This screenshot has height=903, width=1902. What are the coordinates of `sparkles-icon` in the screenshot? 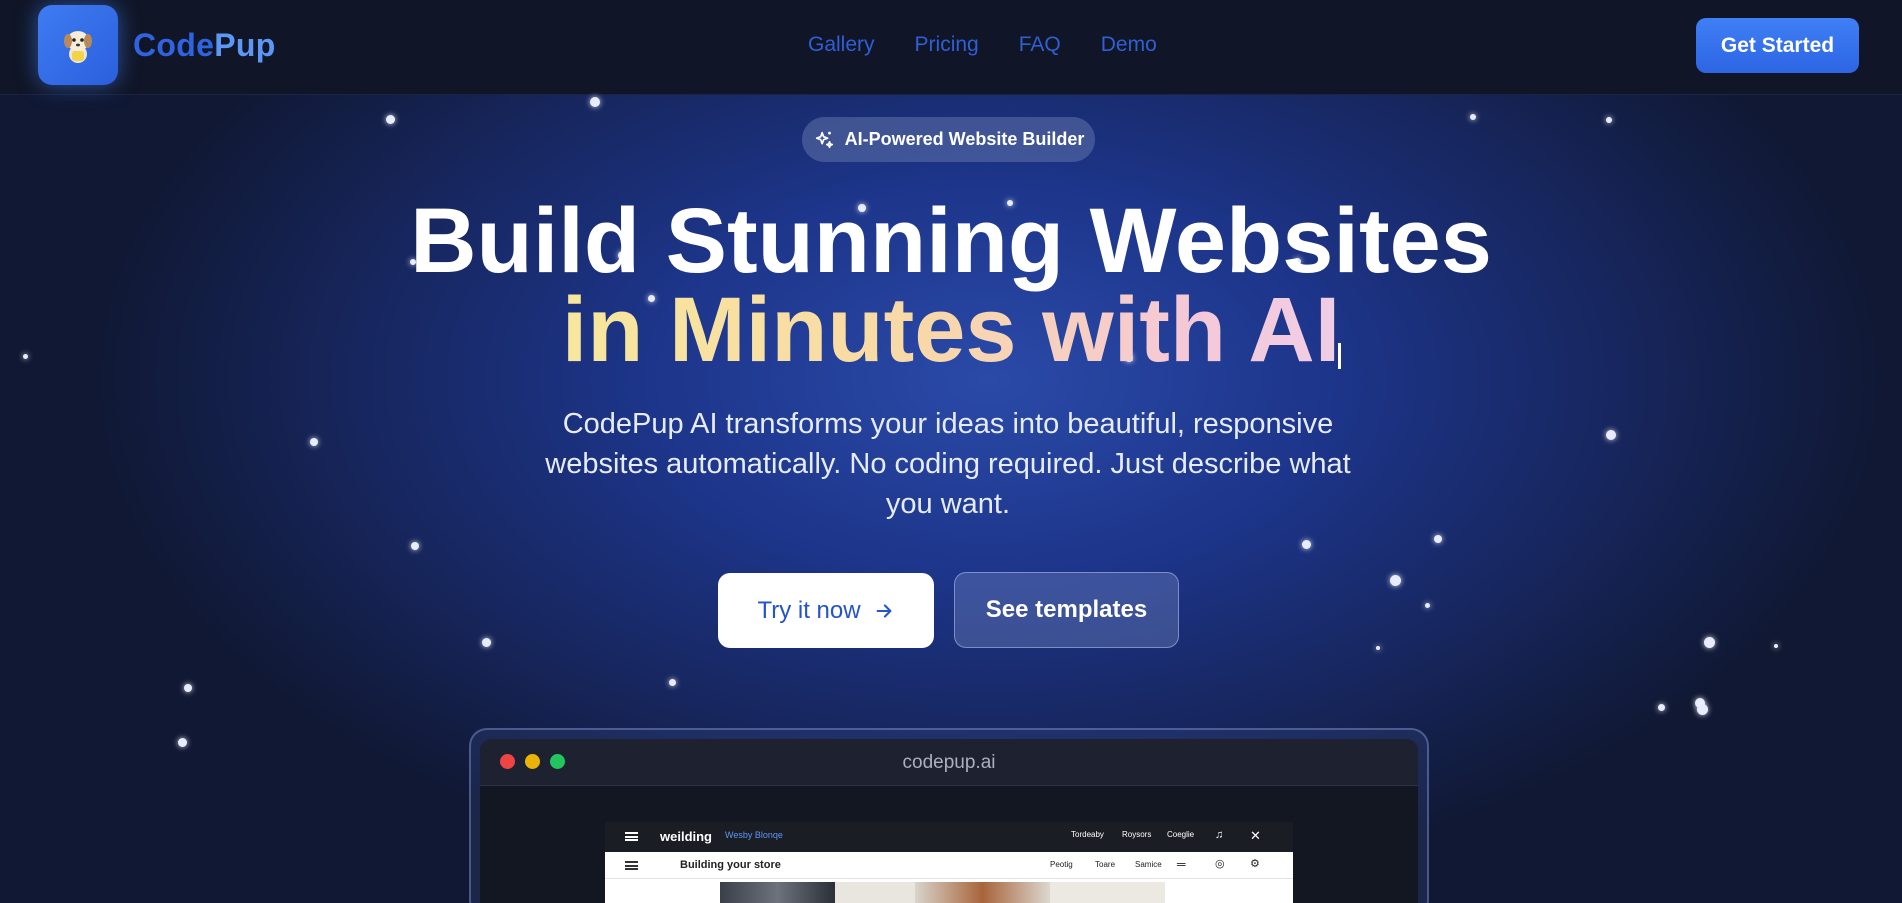 It's located at (824, 139).